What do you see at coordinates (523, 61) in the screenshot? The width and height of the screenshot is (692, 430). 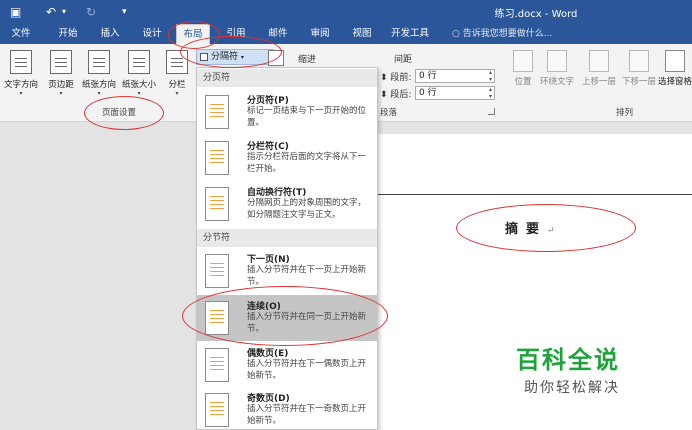 I see `position-icon` at bounding box center [523, 61].